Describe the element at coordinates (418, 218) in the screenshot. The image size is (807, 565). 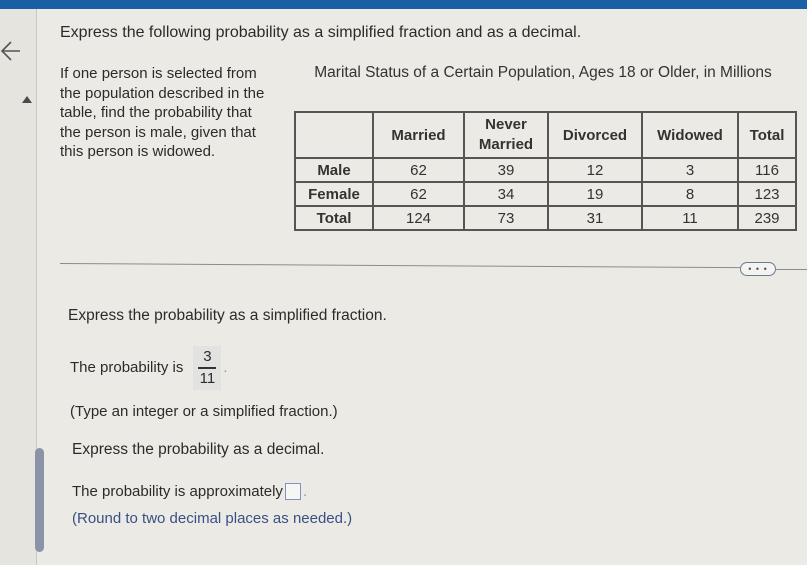
I see `table-cell: 124` at that location.